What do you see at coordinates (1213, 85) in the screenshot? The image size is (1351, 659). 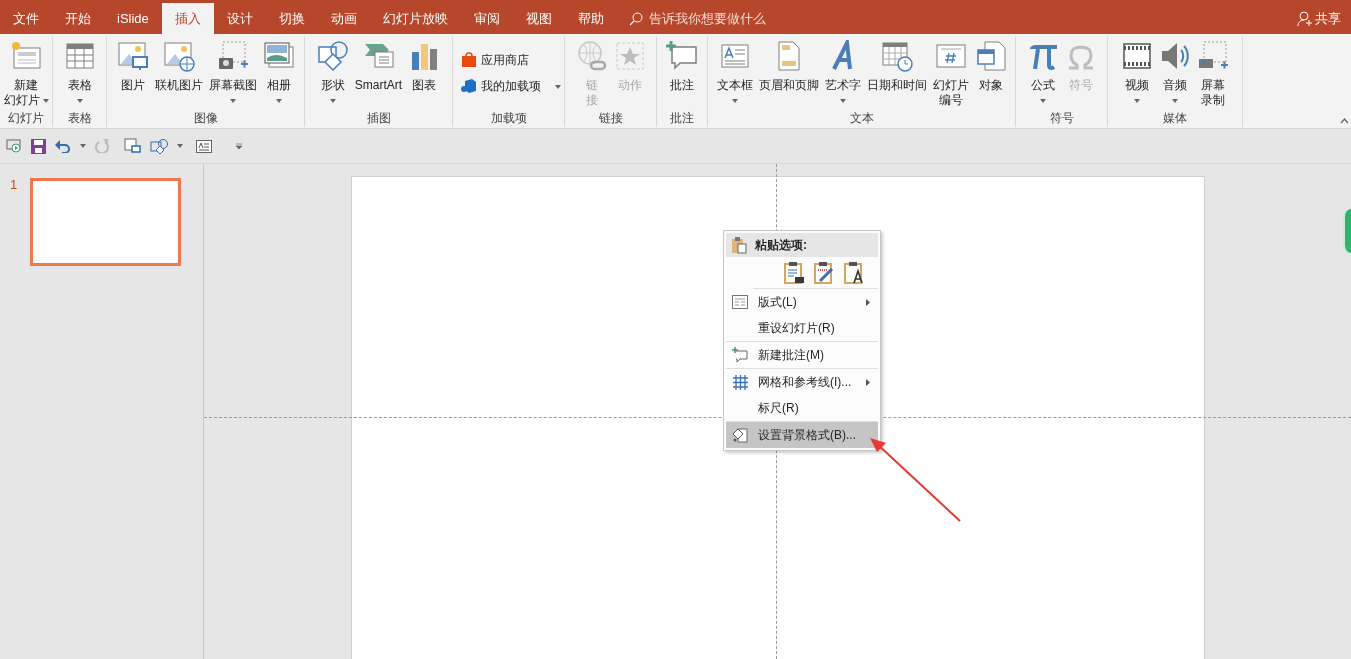 I see `button-label: 屏幕` at bounding box center [1213, 85].